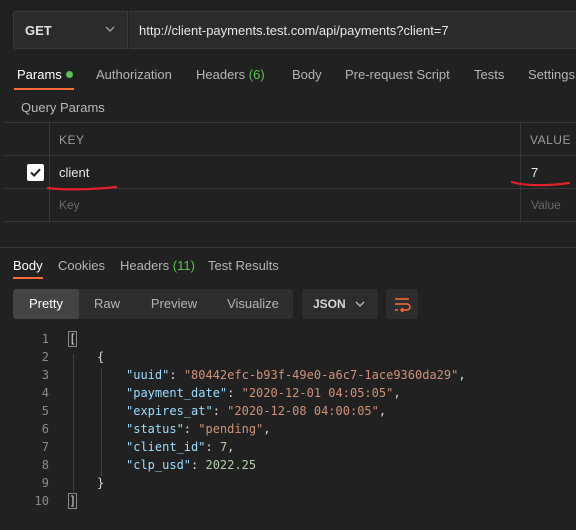 The image size is (576, 530). Describe the element at coordinates (28, 265) in the screenshot. I see `response-tab-body: Body` at that location.